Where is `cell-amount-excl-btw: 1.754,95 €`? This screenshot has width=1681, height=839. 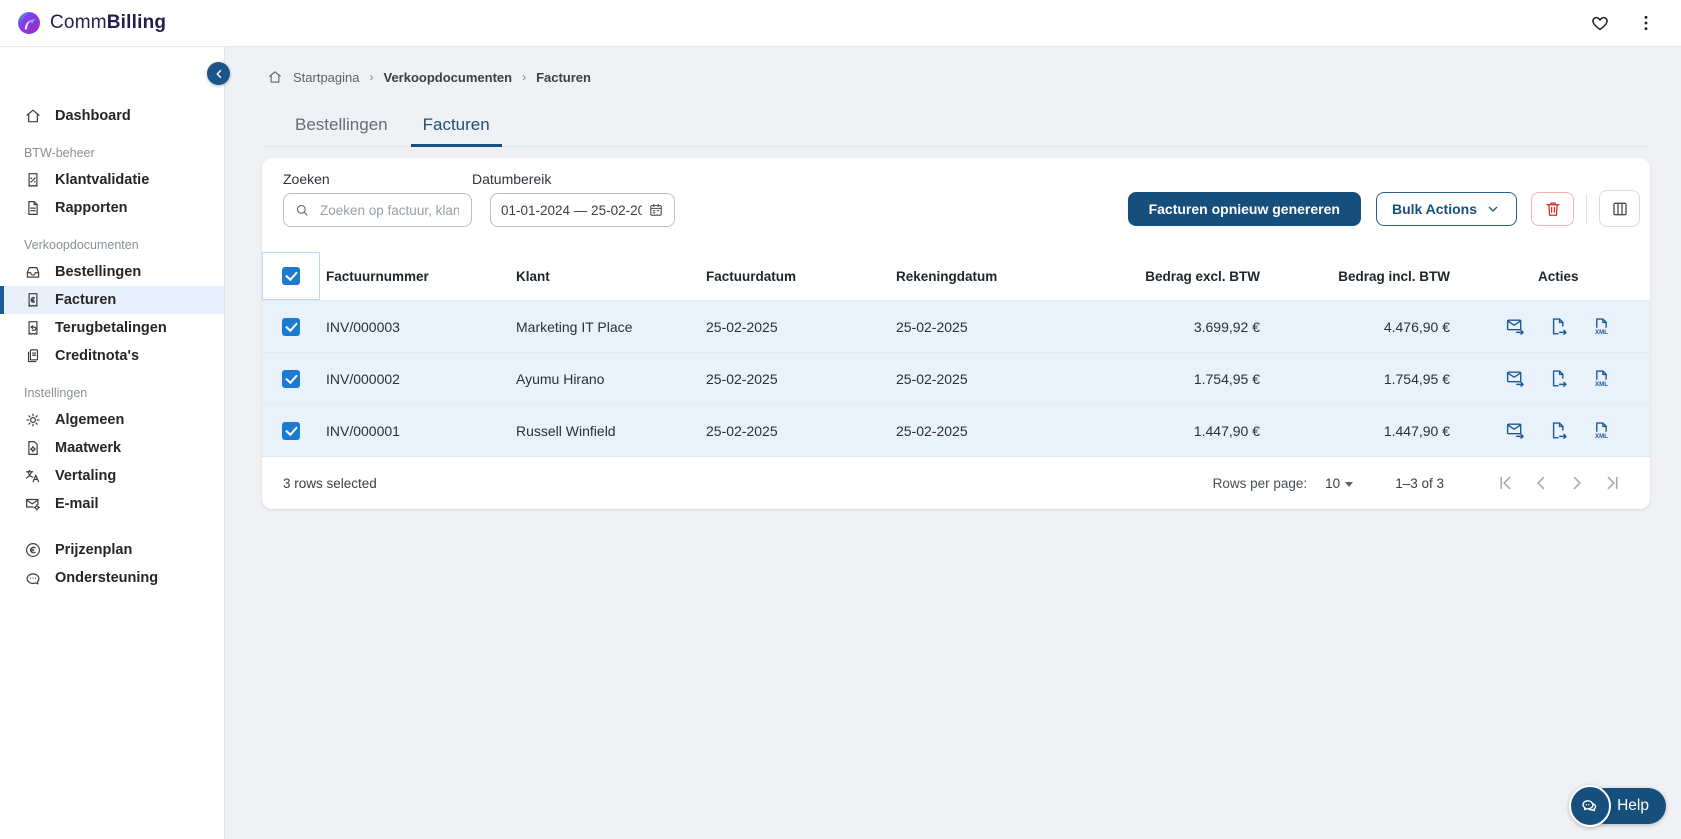
cell-amount-excl-btw: 1.754,95 € is located at coordinates (1226, 378).